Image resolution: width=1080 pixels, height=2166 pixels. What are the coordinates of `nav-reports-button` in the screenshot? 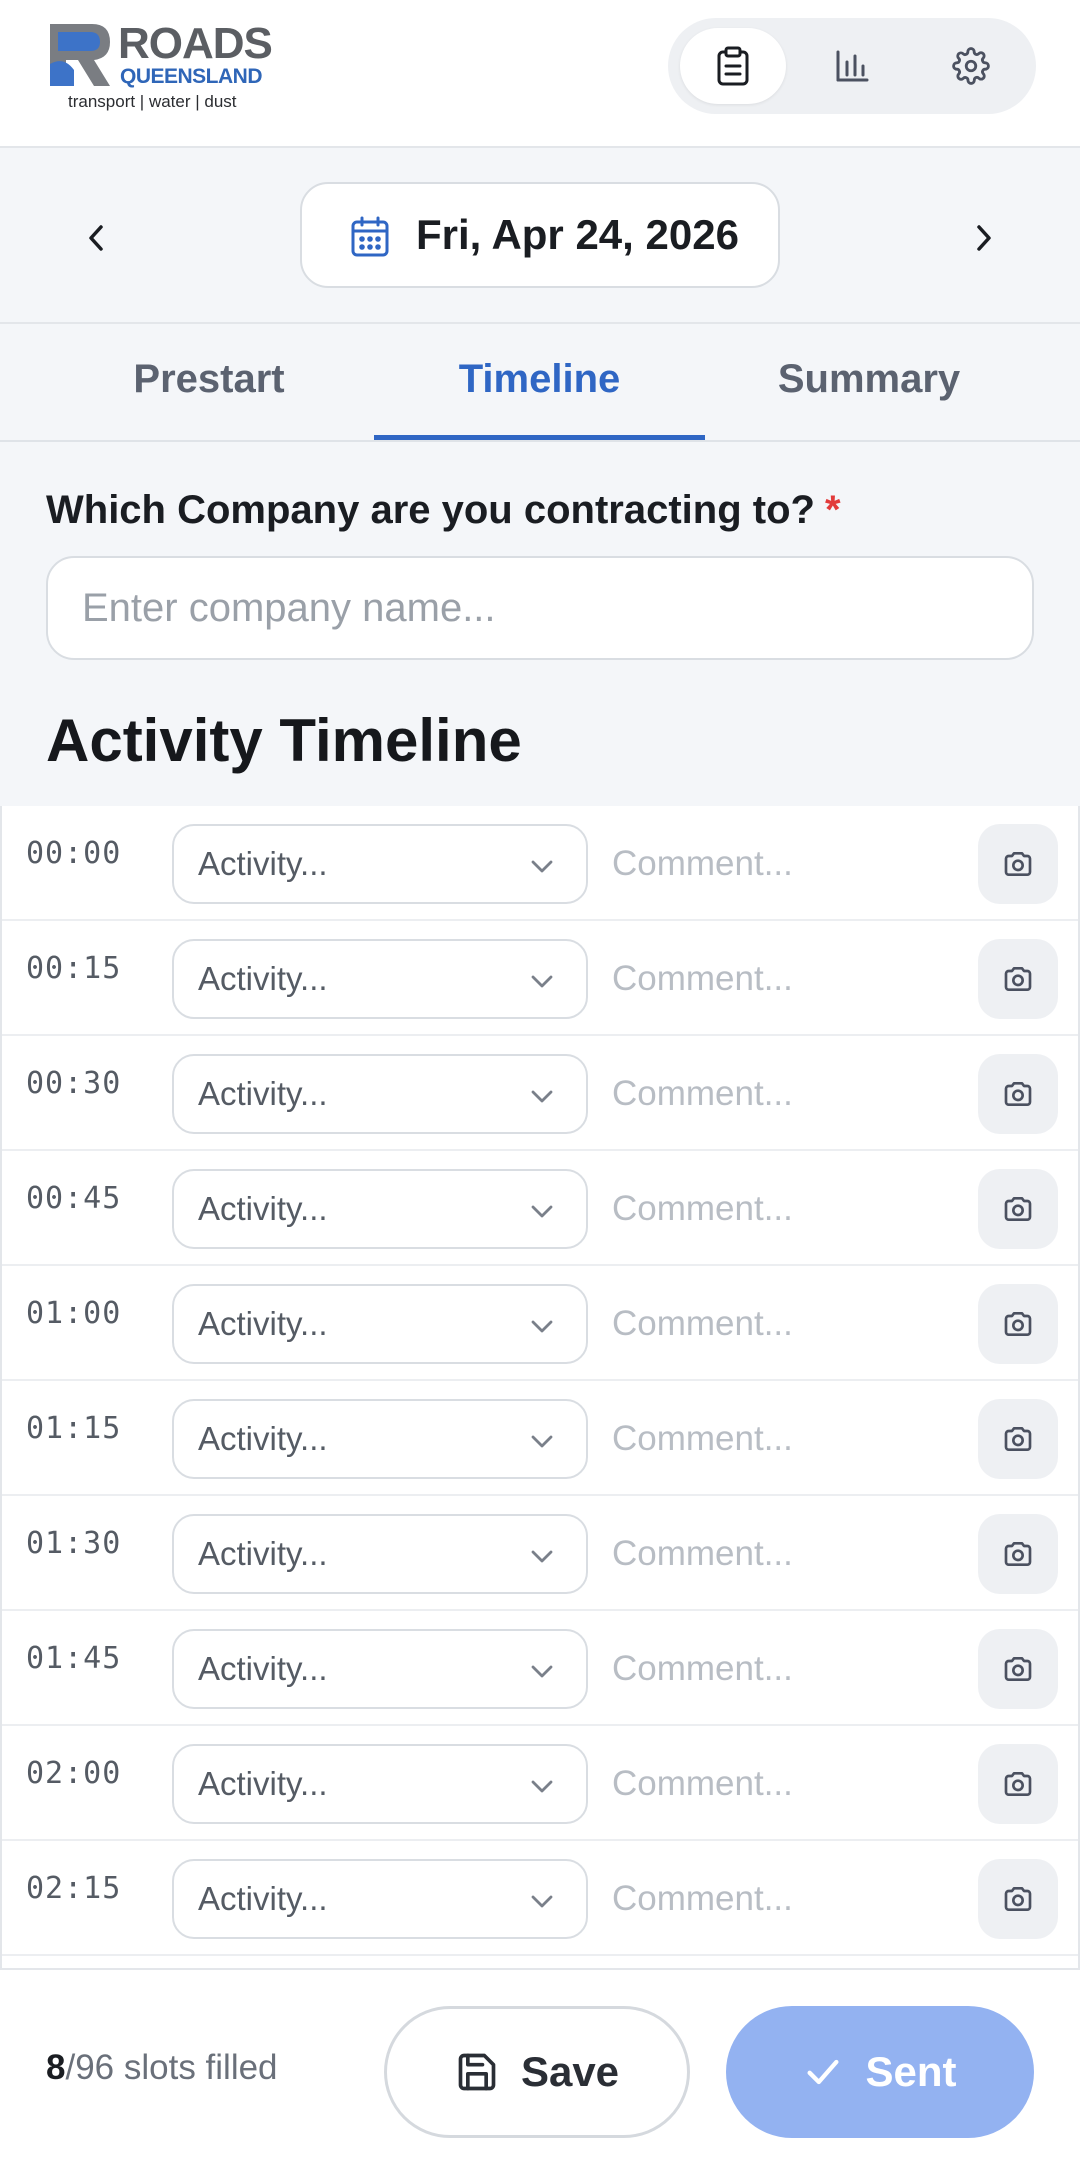 It's located at (852, 66).